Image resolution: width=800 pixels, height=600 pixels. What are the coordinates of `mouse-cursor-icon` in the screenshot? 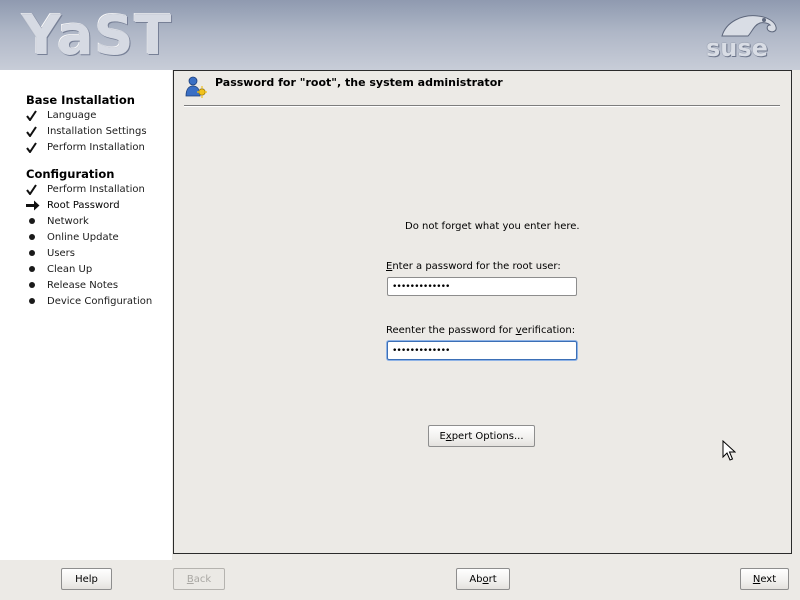 It's located at (729, 450).